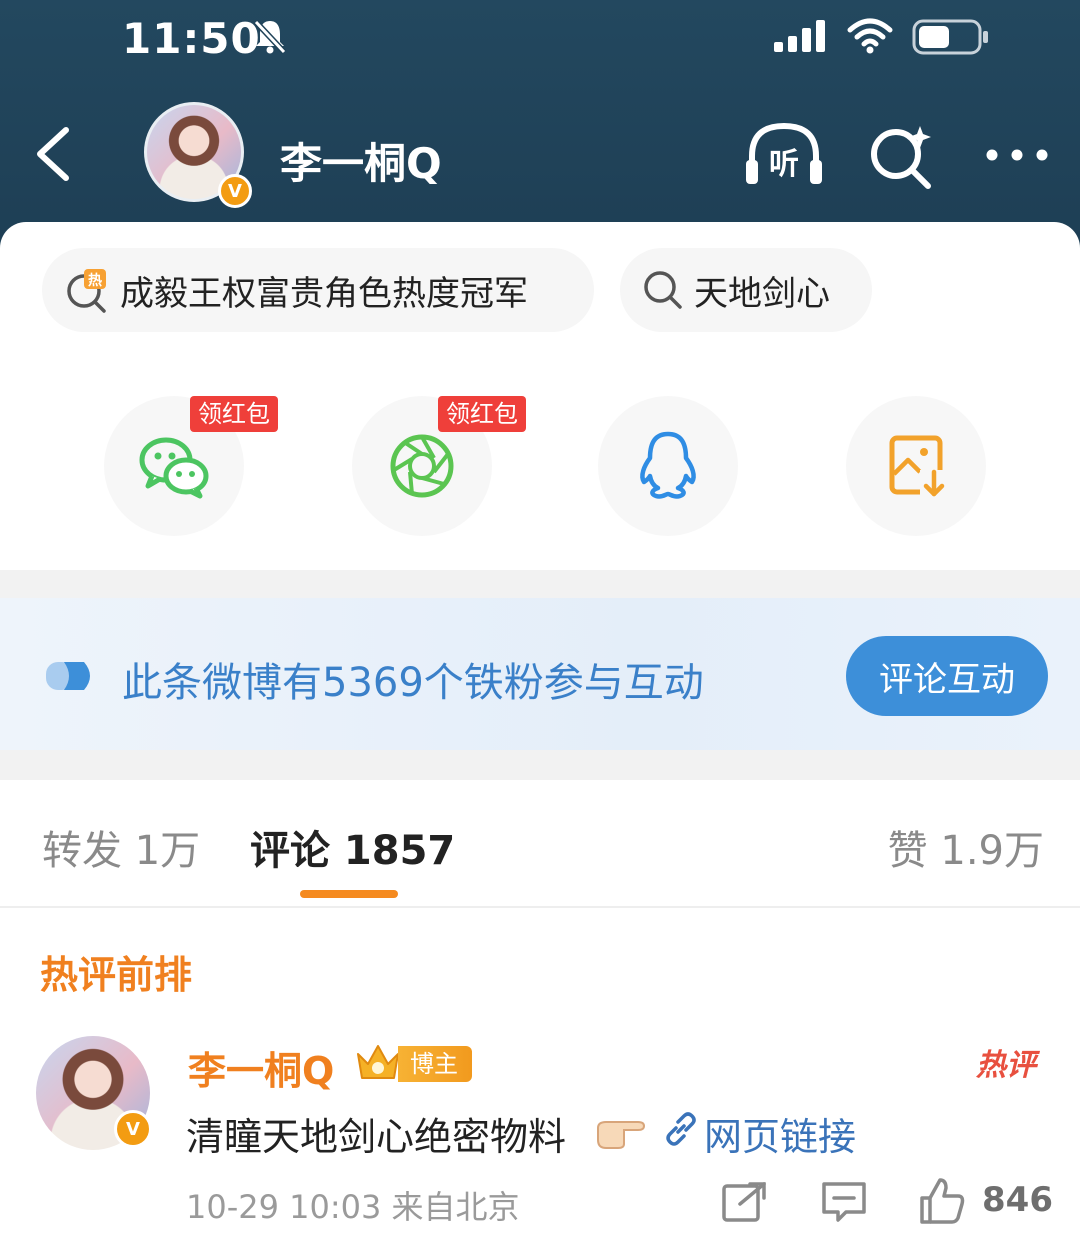  Describe the element at coordinates (324, 293) in the screenshot. I see `topic-label: 成毅王权富贵角色热度冠军` at that location.